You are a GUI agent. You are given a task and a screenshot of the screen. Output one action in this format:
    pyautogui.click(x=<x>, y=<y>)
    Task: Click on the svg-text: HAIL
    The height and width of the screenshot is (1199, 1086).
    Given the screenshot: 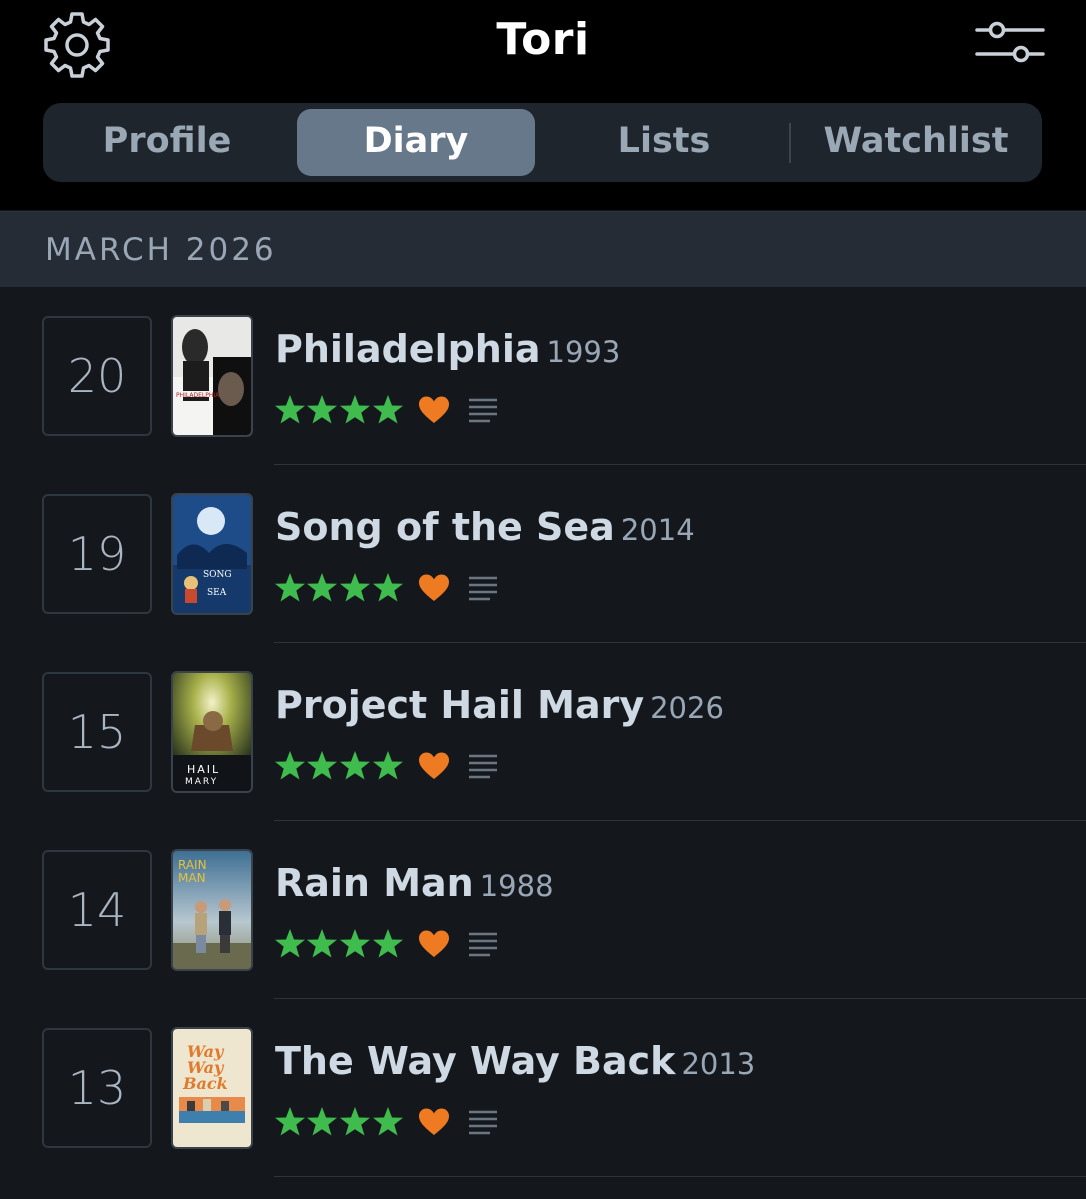 What is the action you would take?
    pyautogui.click(x=203, y=769)
    